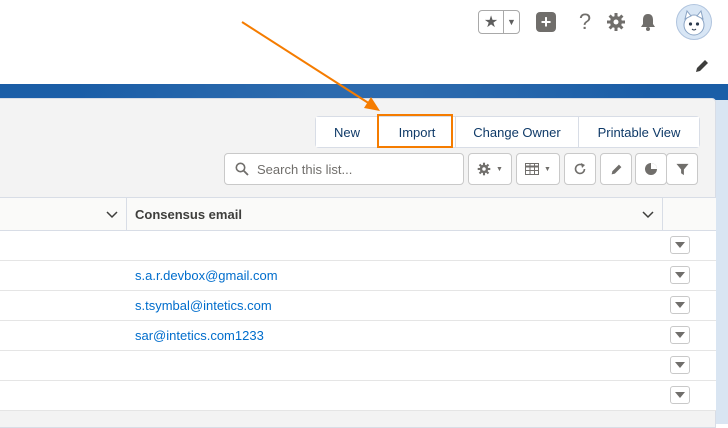 The width and height of the screenshot is (728, 428). I want to click on table-header: Consensus email, so click(358, 214).